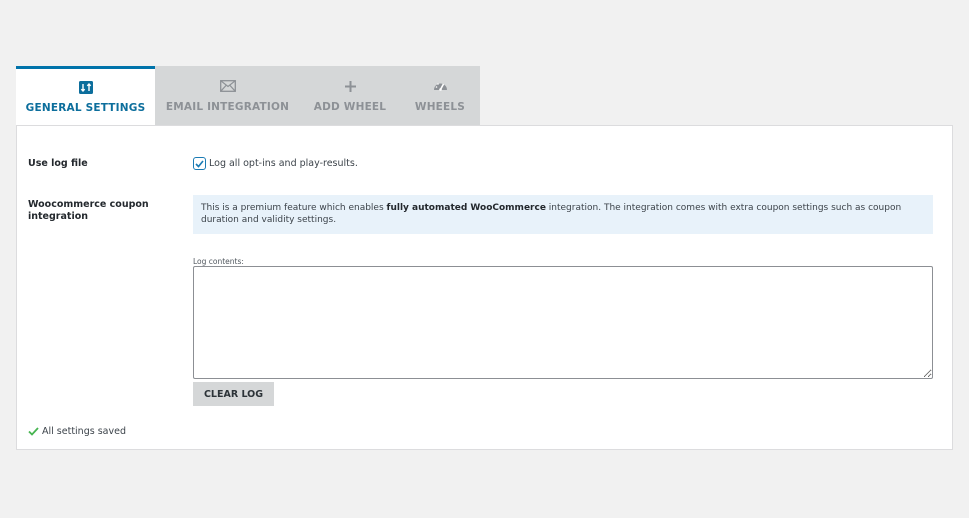 This screenshot has width=969, height=518. Describe the element at coordinates (350, 96) in the screenshot. I see `tab-add-wheel: ADD WHEEL` at that location.